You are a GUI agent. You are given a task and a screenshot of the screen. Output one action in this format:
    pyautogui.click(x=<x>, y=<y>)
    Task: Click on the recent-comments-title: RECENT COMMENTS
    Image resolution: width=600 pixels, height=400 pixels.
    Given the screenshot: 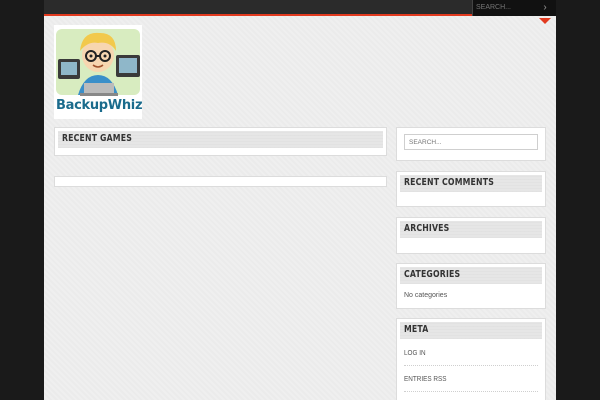 What is the action you would take?
    pyautogui.click(x=449, y=182)
    